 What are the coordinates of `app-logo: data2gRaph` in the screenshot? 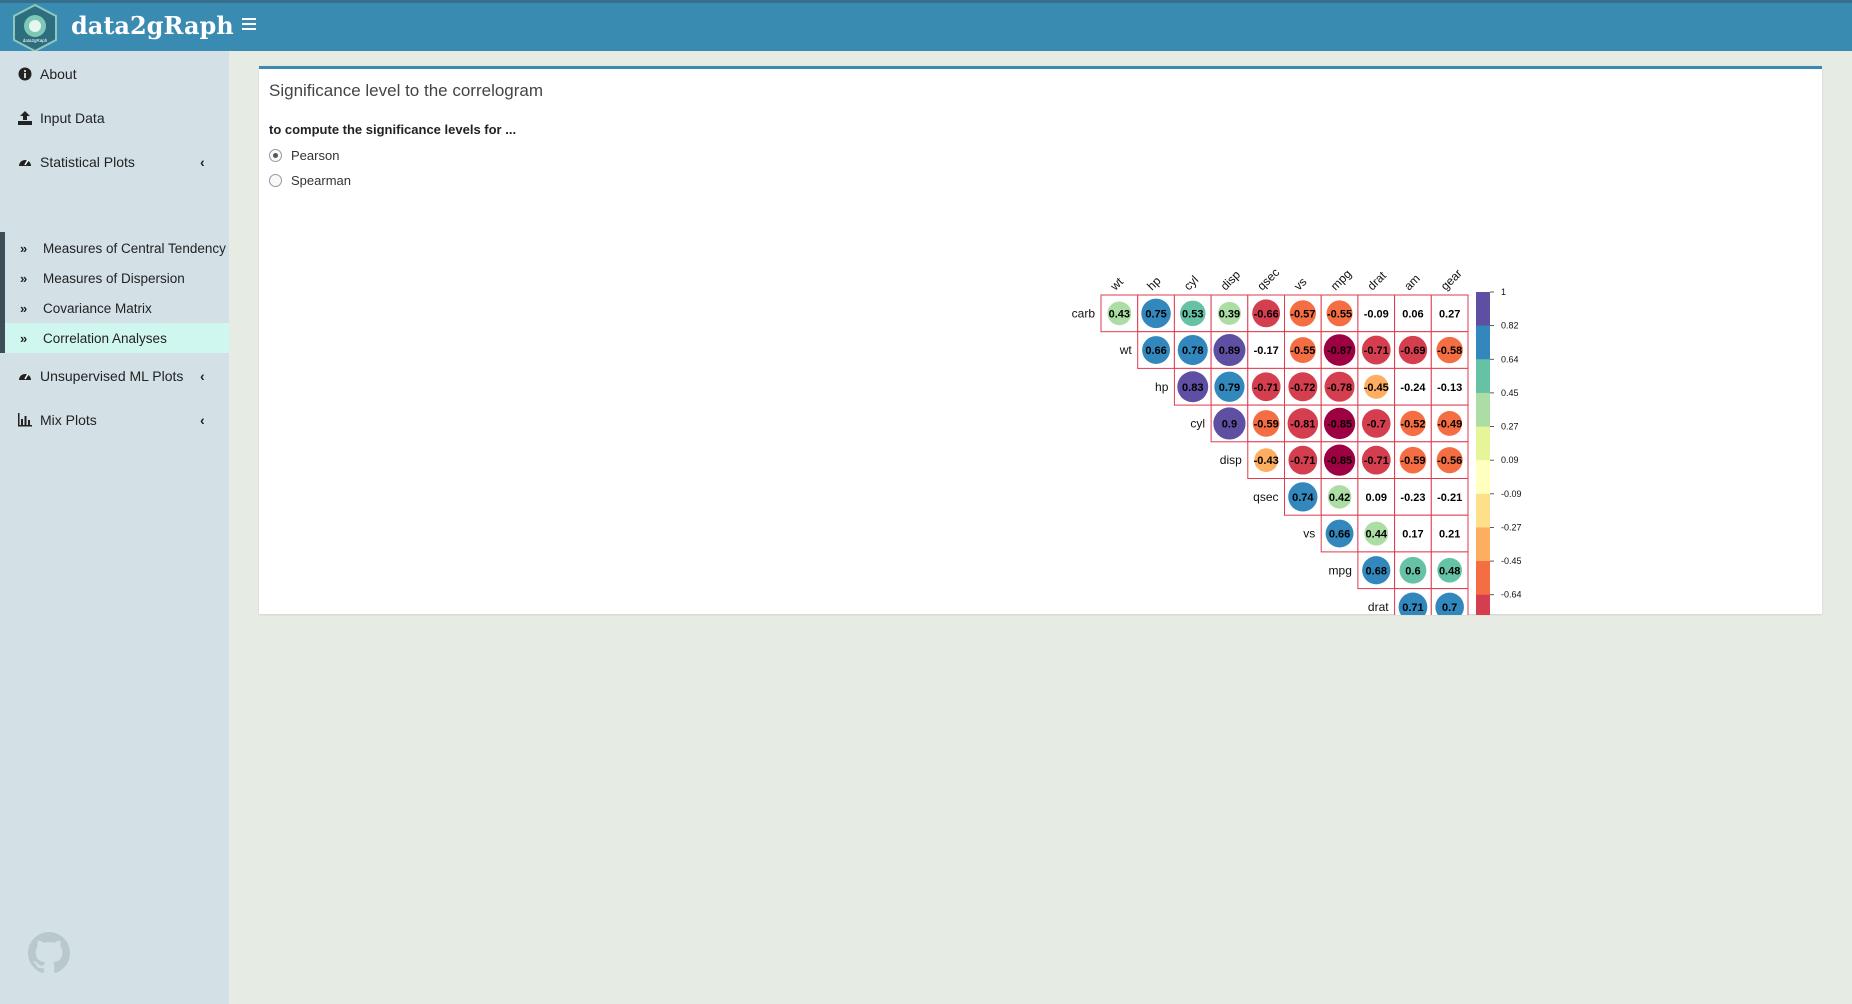 It's located at (35, 28).